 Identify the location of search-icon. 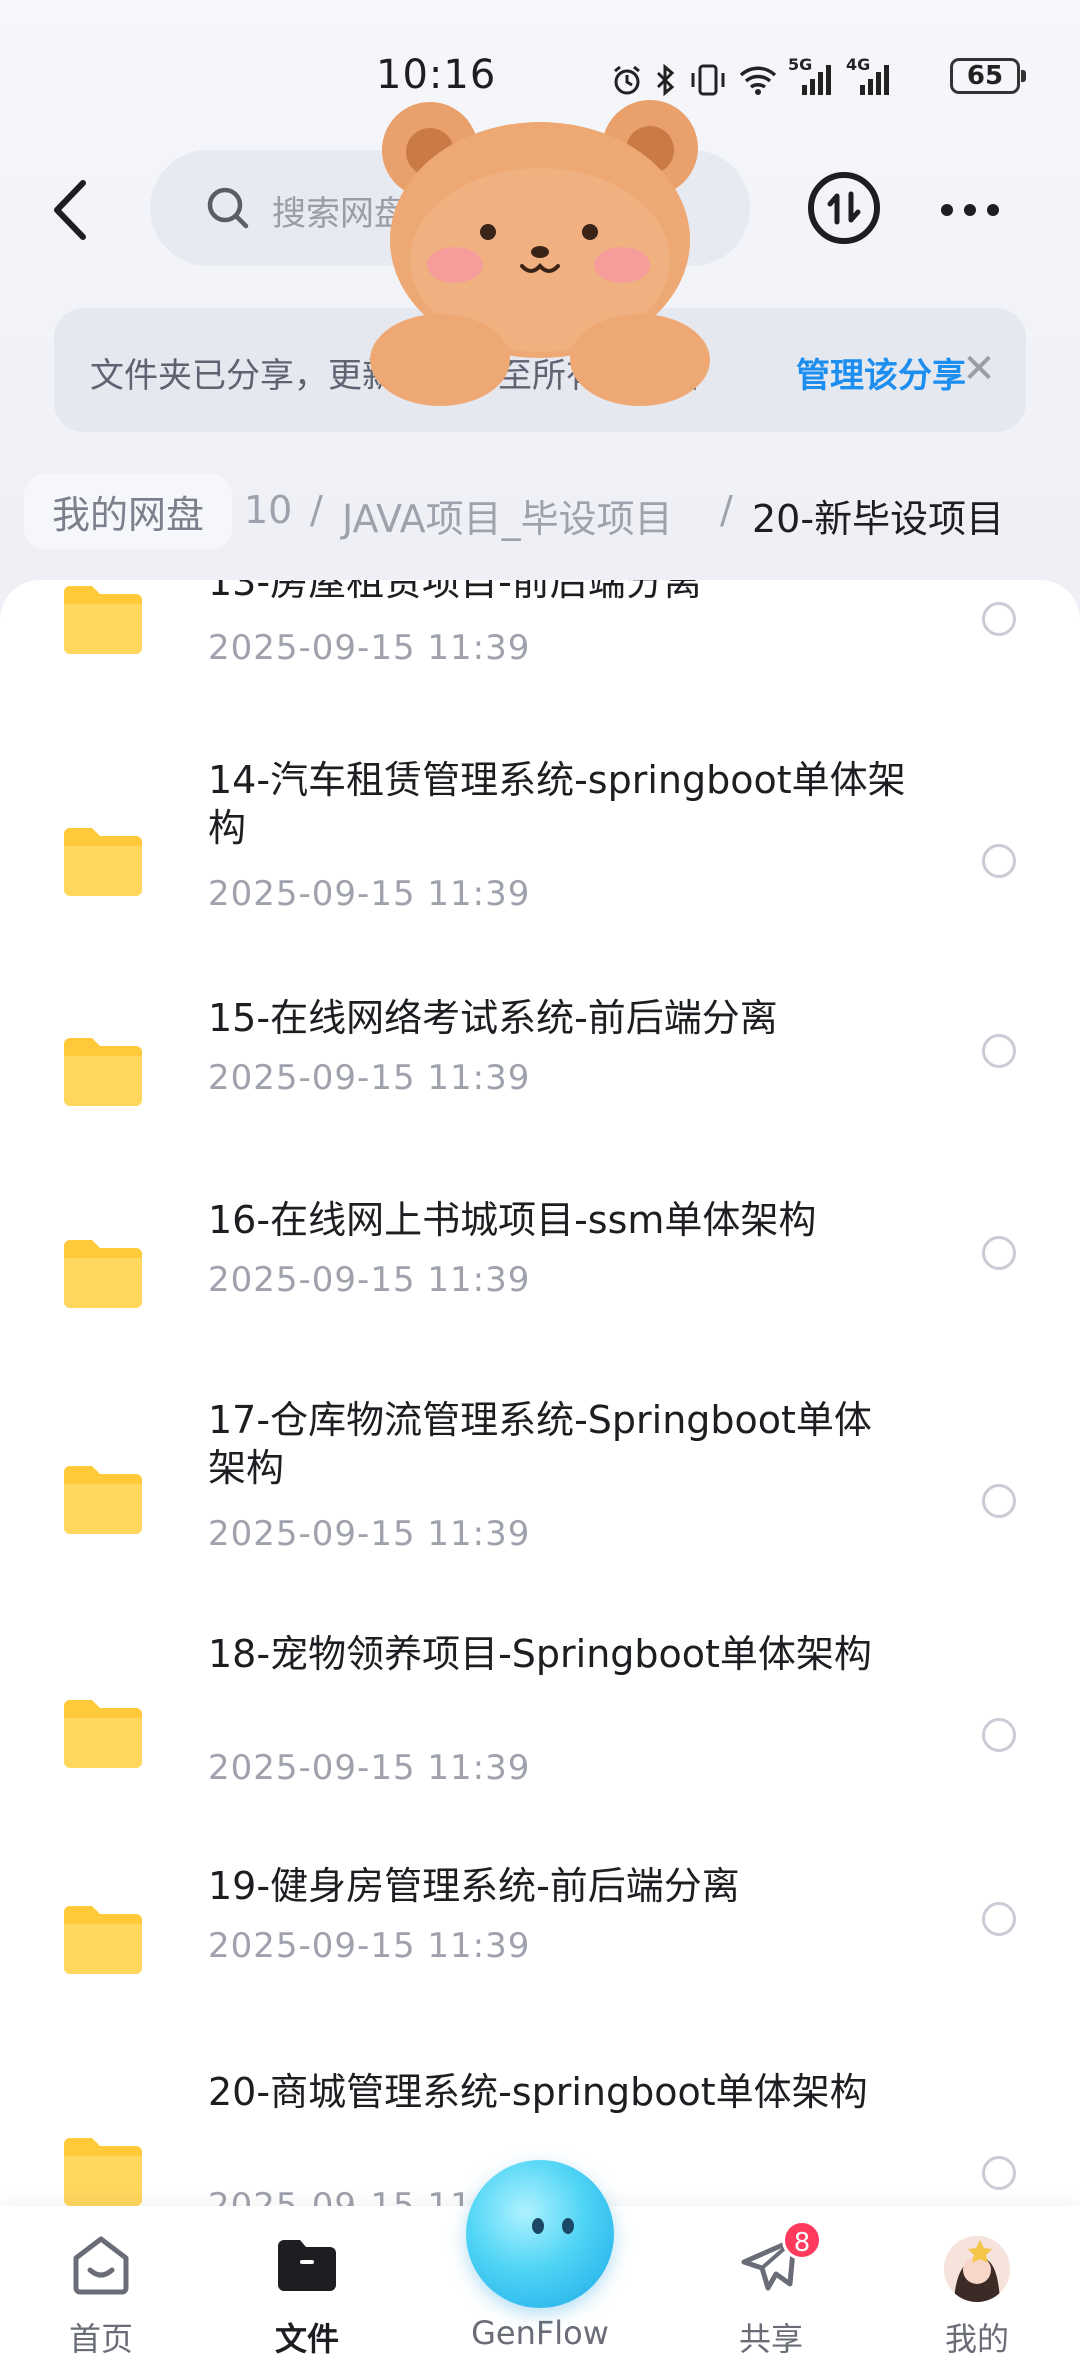
(228, 208).